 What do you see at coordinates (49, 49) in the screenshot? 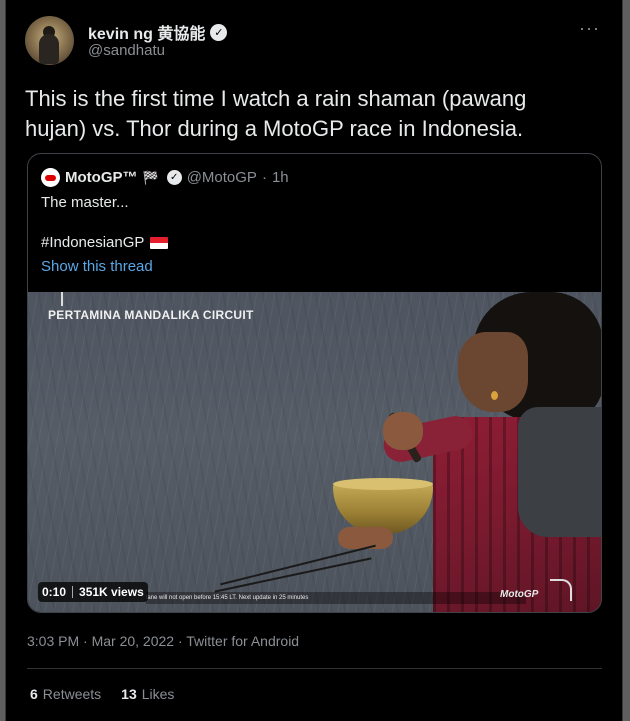
I see `avatar-figure-shape` at bounding box center [49, 49].